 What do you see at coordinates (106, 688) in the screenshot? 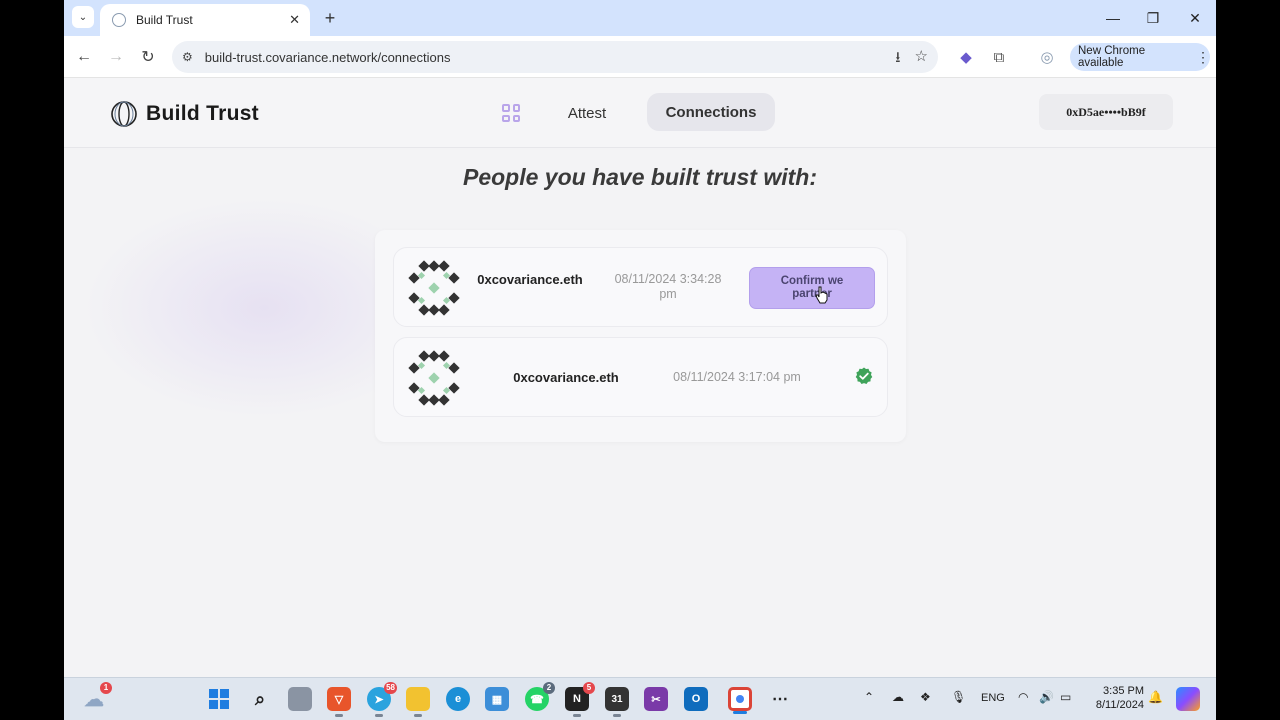
I see `weather-badge: 1` at bounding box center [106, 688].